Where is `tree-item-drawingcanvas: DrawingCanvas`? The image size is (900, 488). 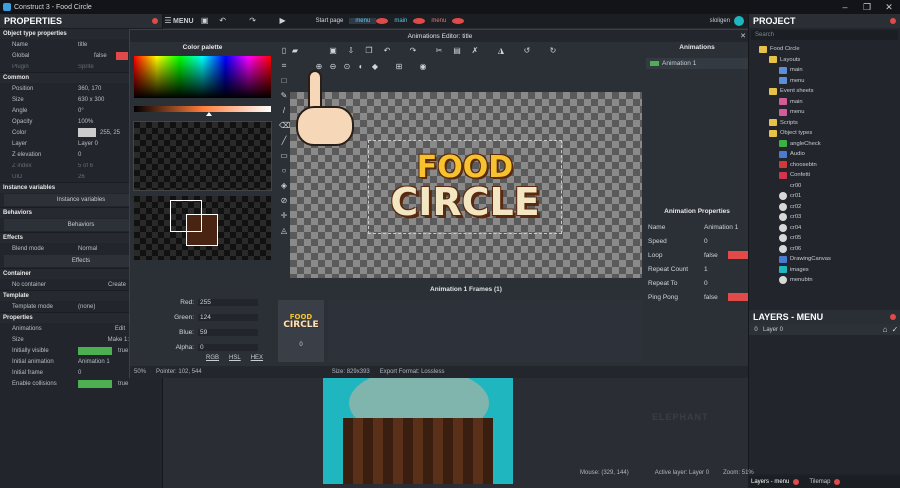
tree-item-drawingcanvas: DrawingCanvas is located at coordinates (824, 259).